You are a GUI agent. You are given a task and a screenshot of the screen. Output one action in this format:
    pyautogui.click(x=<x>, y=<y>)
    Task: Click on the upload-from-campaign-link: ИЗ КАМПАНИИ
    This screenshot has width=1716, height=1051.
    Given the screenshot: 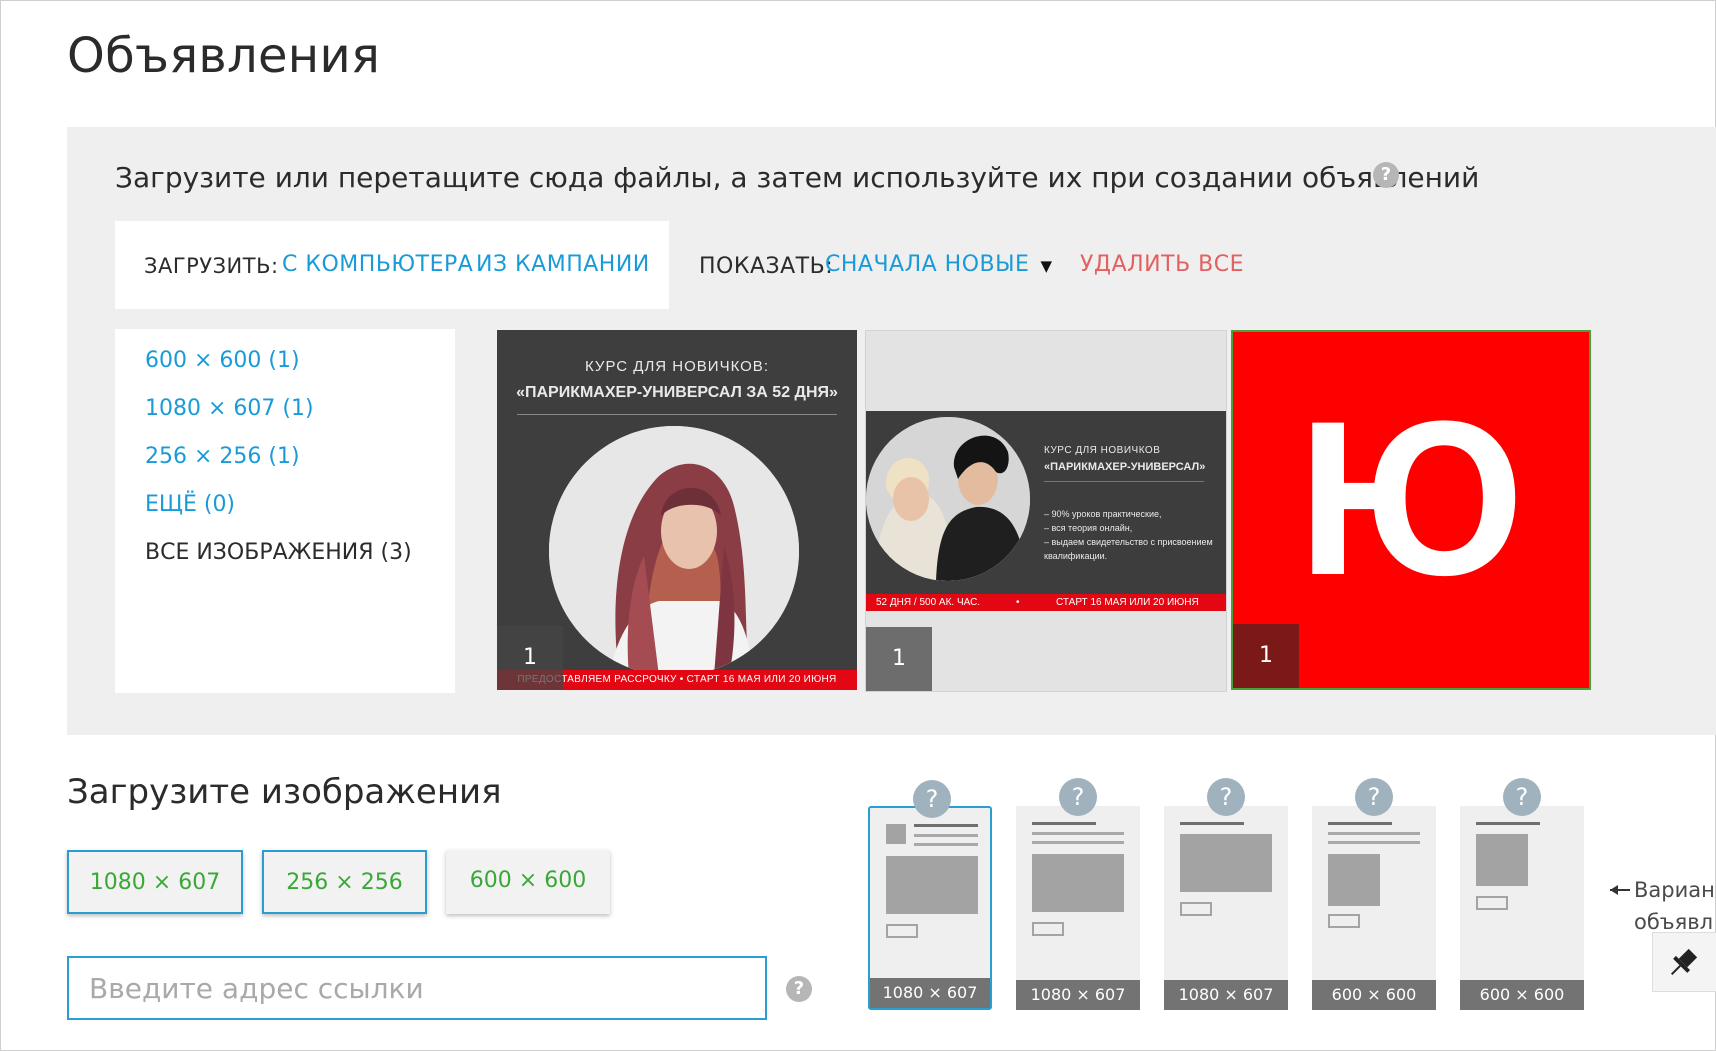 What is the action you would take?
    pyautogui.click(x=563, y=264)
    